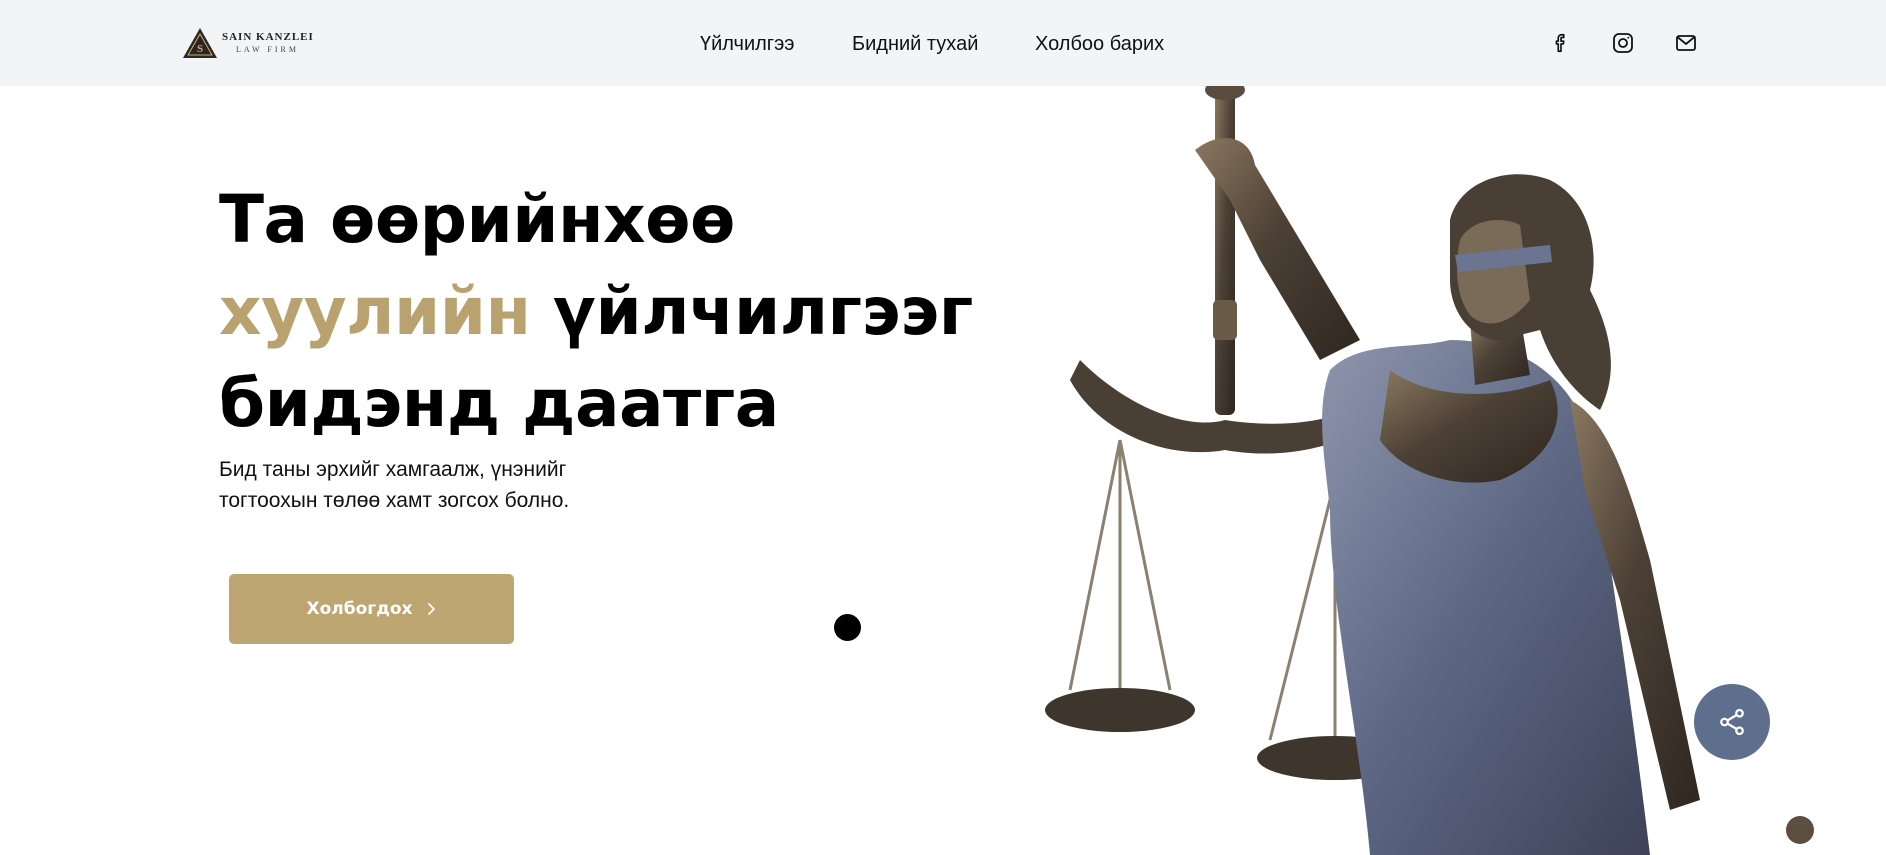  I want to click on logo-mark-text: S, so click(200, 49).